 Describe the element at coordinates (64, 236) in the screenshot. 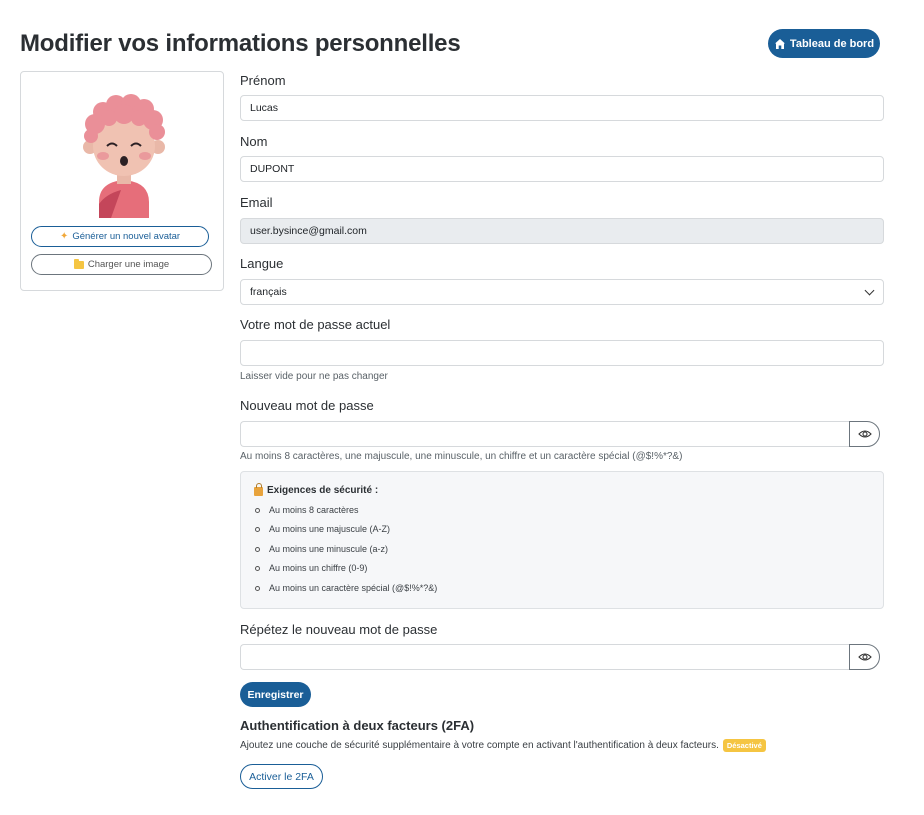

I see `sparkle-icon: ✦` at that location.